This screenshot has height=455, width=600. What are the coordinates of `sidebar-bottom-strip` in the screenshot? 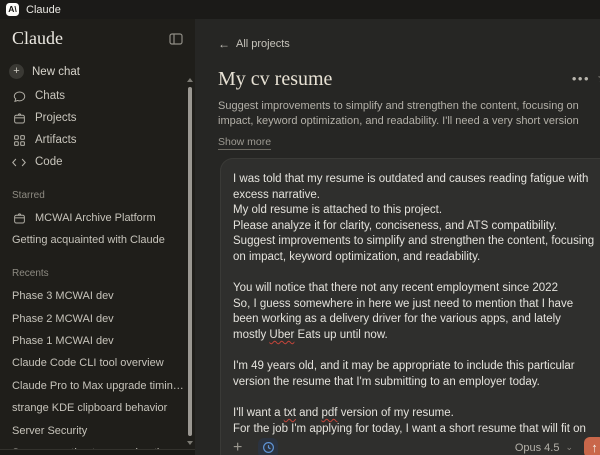 It's located at (97, 452).